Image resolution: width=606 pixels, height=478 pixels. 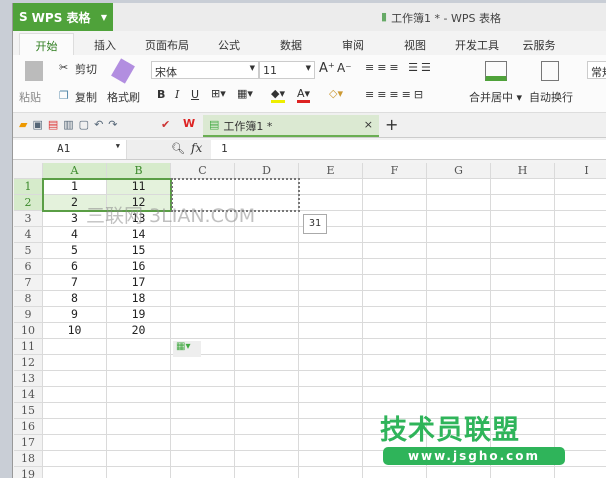 What do you see at coordinates (395, 363) in the screenshot?
I see `cell-F12` at bounding box center [395, 363].